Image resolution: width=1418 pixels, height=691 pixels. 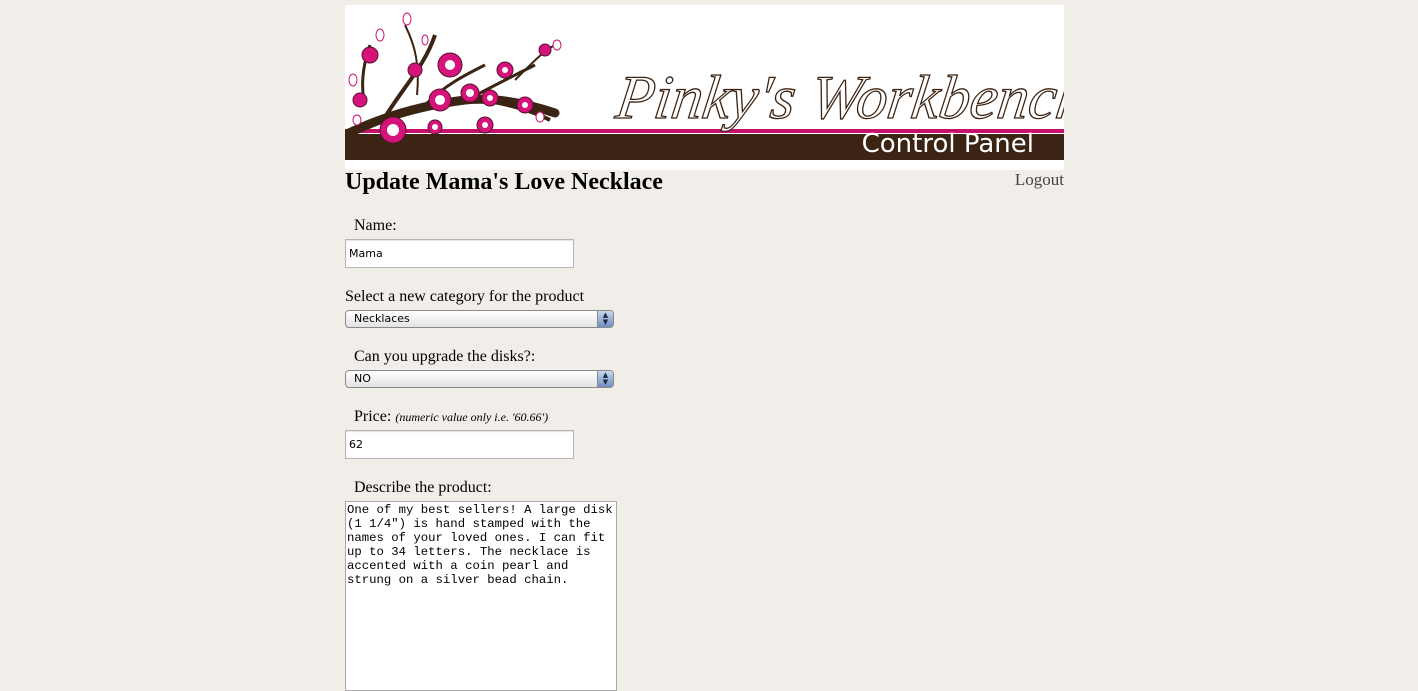 I want to click on description-label: Describe the product:, so click(x=423, y=487).